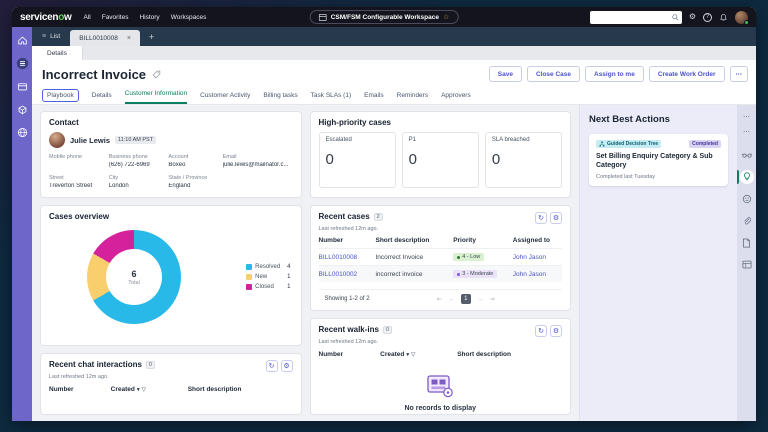 This screenshot has width=768, height=432. What do you see at coordinates (22, 109) in the screenshot?
I see `workspace-box-icon` at bounding box center [22, 109].